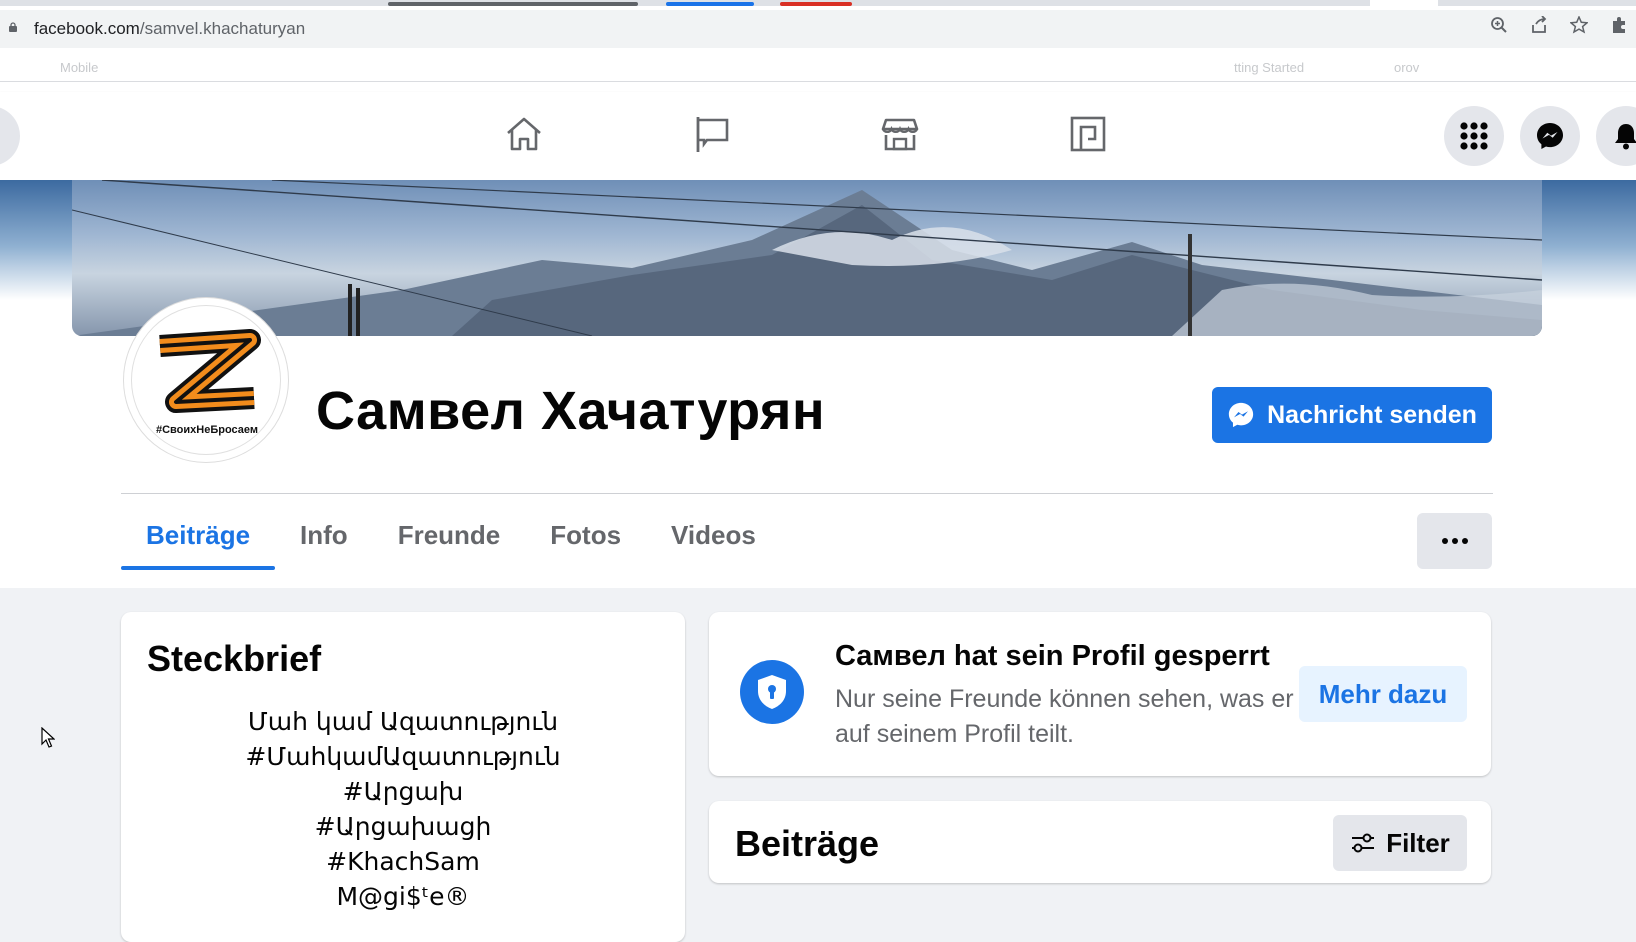 The width and height of the screenshot is (1636, 942). What do you see at coordinates (1383, 694) in the screenshot?
I see `learn-more-button: Mehr dazu` at bounding box center [1383, 694].